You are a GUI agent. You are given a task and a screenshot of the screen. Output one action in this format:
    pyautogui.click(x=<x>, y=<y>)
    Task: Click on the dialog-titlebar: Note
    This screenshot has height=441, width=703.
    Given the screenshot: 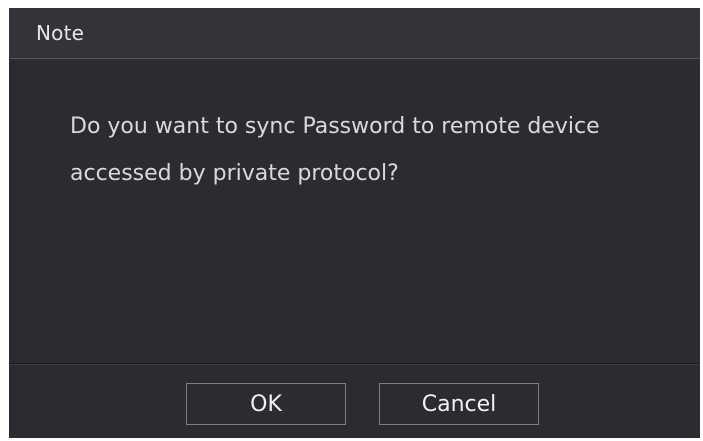 What is the action you would take?
    pyautogui.click(x=354, y=33)
    